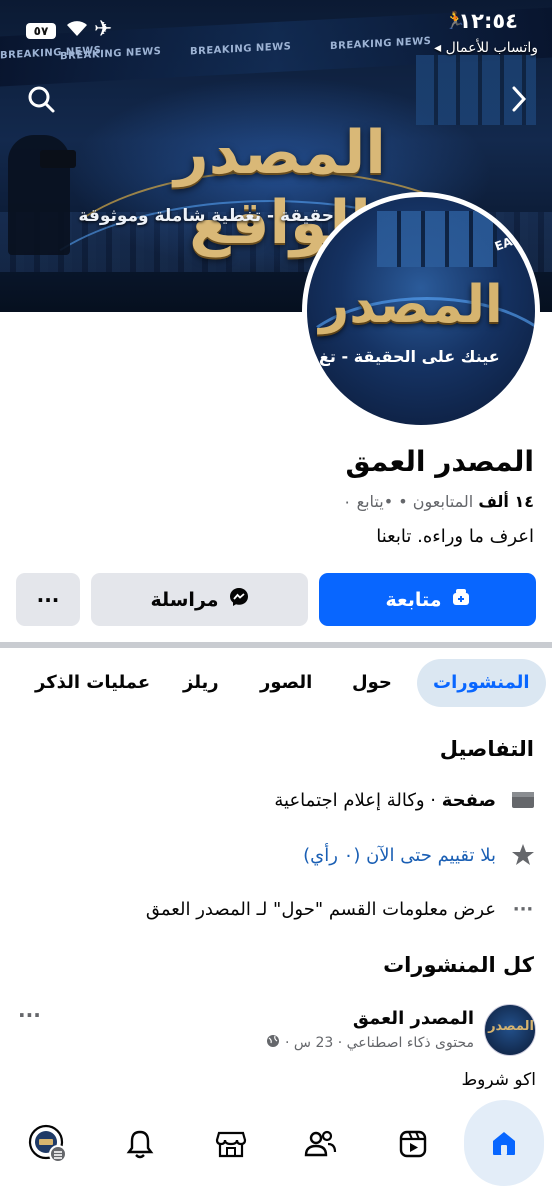 This screenshot has height=1195, width=552. Describe the element at coordinates (458, 965) in the screenshot. I see `posts-title: كل المنشورات` at that location.